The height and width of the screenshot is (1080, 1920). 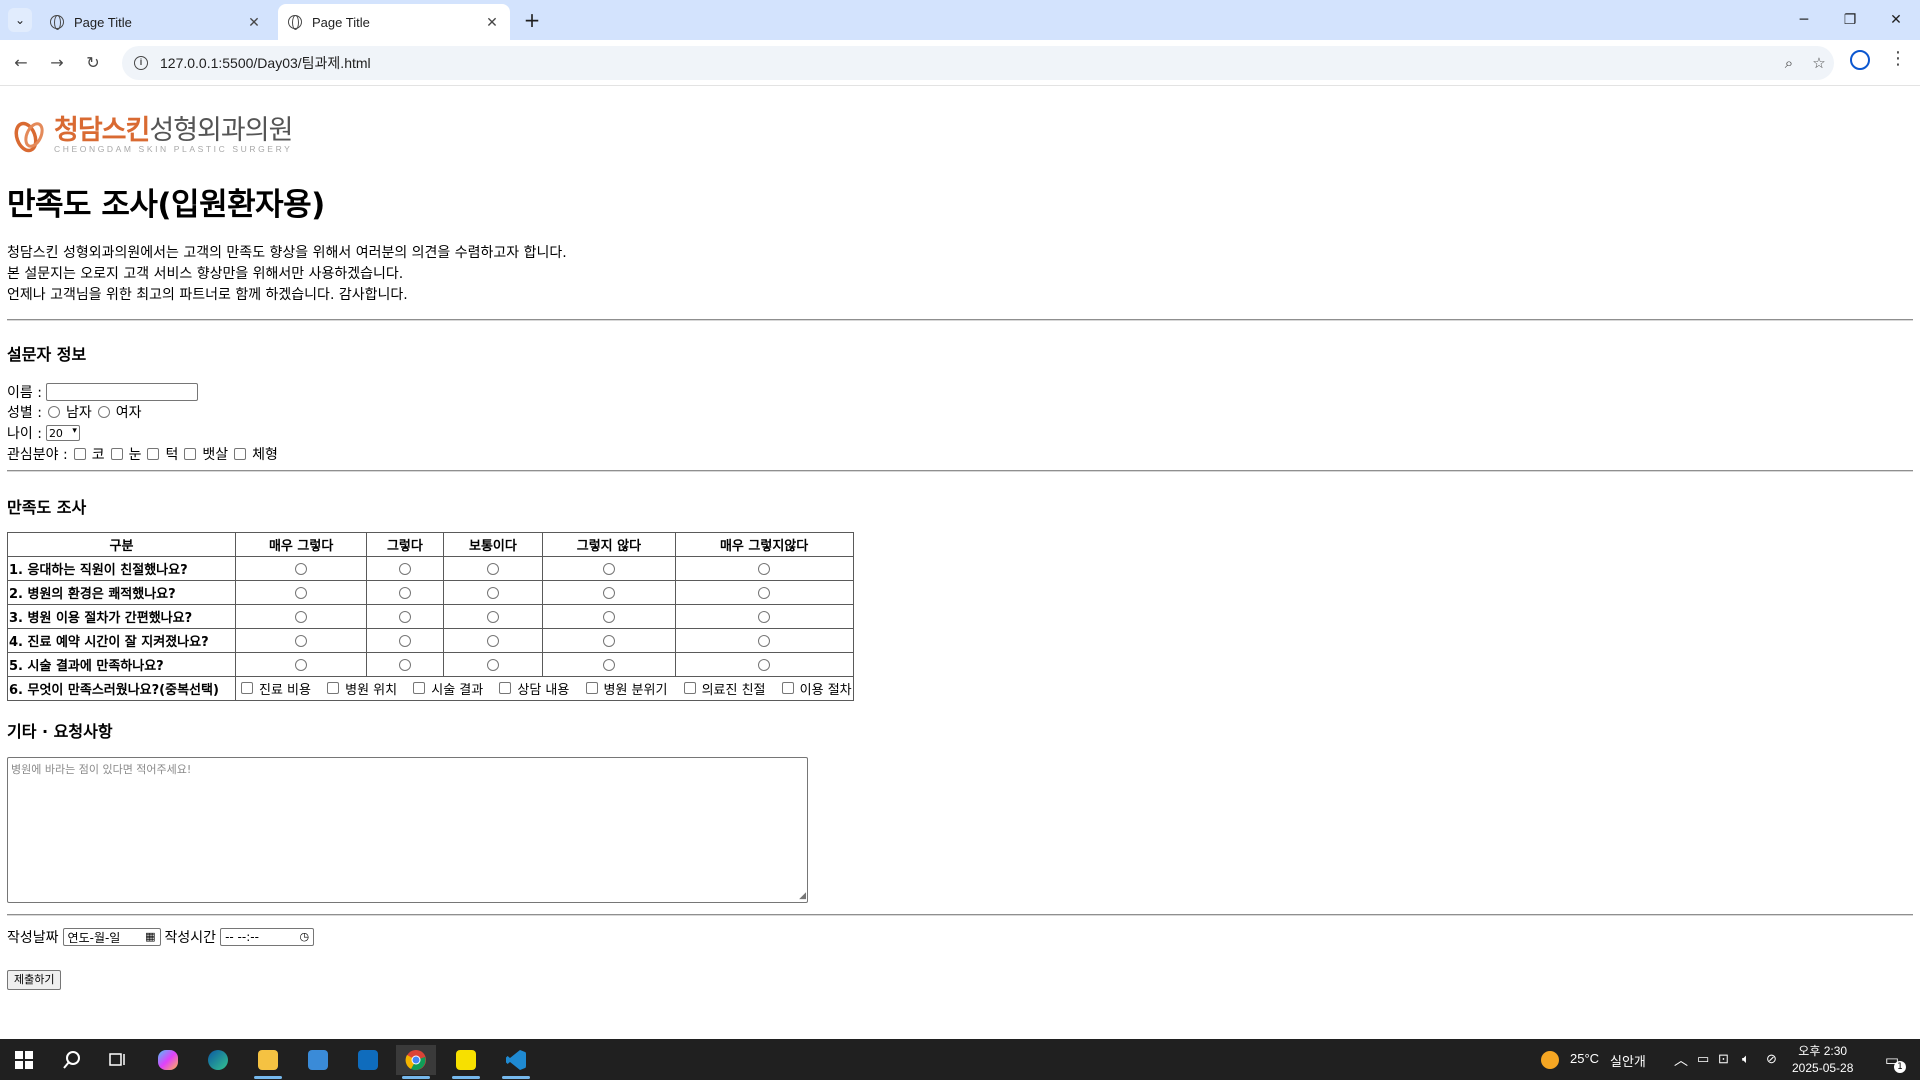 What do you see at coordinates (532, 688) in the screenshot?
I see `multi-option: 상담 내용` at bounding box center [532, 688].